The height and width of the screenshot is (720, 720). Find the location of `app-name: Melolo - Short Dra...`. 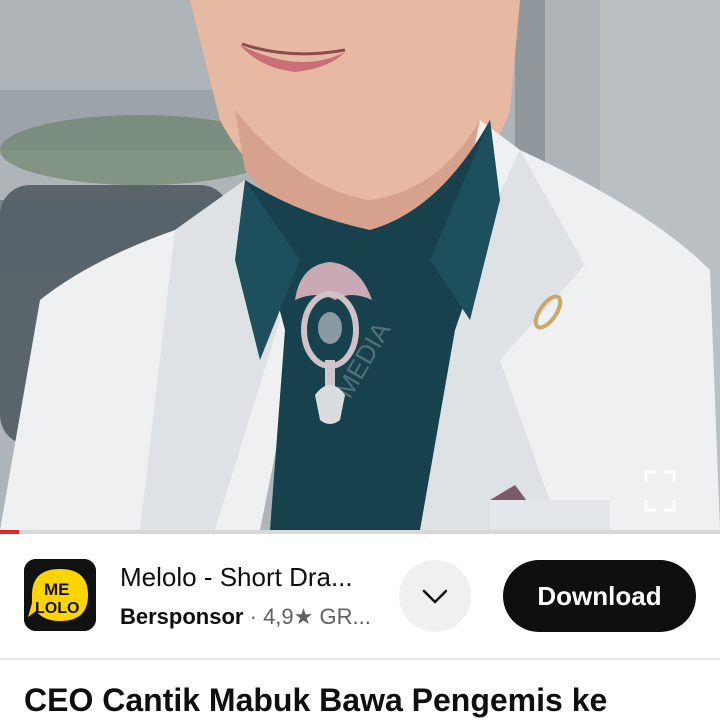

app-name: Melolo - Short Dra... is located at coordinates (255, 577).